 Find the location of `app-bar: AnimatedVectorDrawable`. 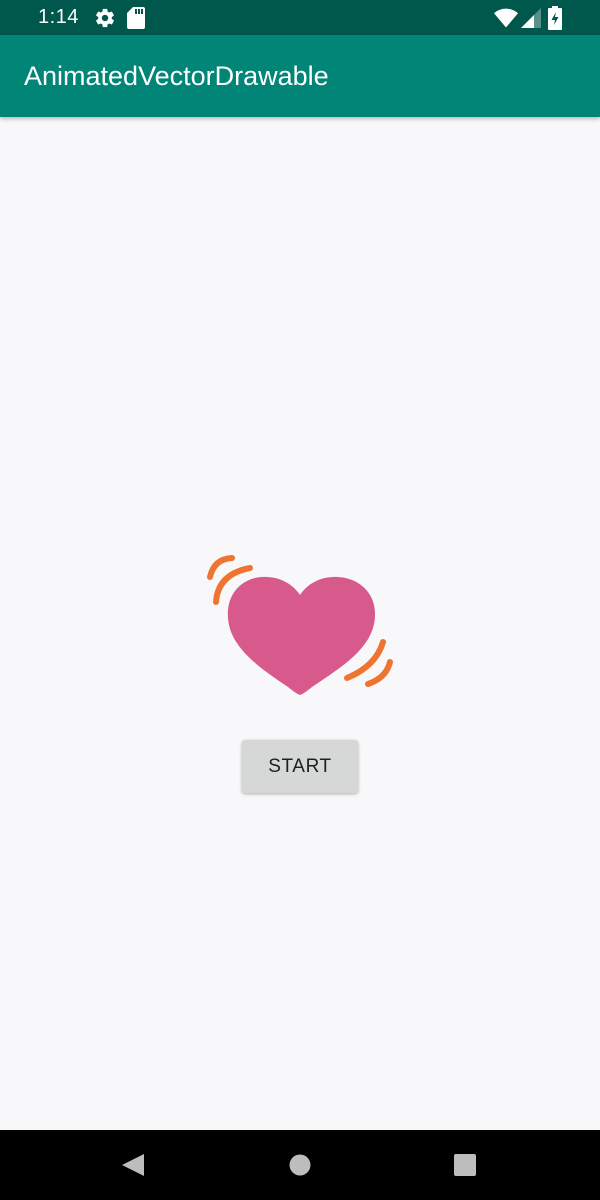

app-bar: AnimatedVectorDrawable is located at coordinates (300, 76).